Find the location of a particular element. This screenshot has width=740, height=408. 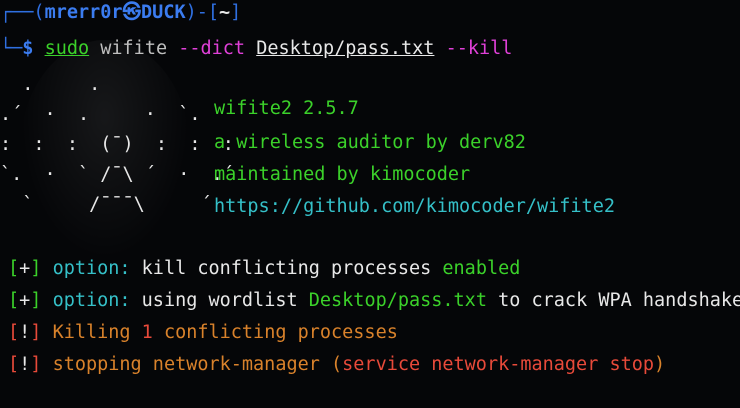

prompt-host: DUCK is located at coordinates (163, 12).